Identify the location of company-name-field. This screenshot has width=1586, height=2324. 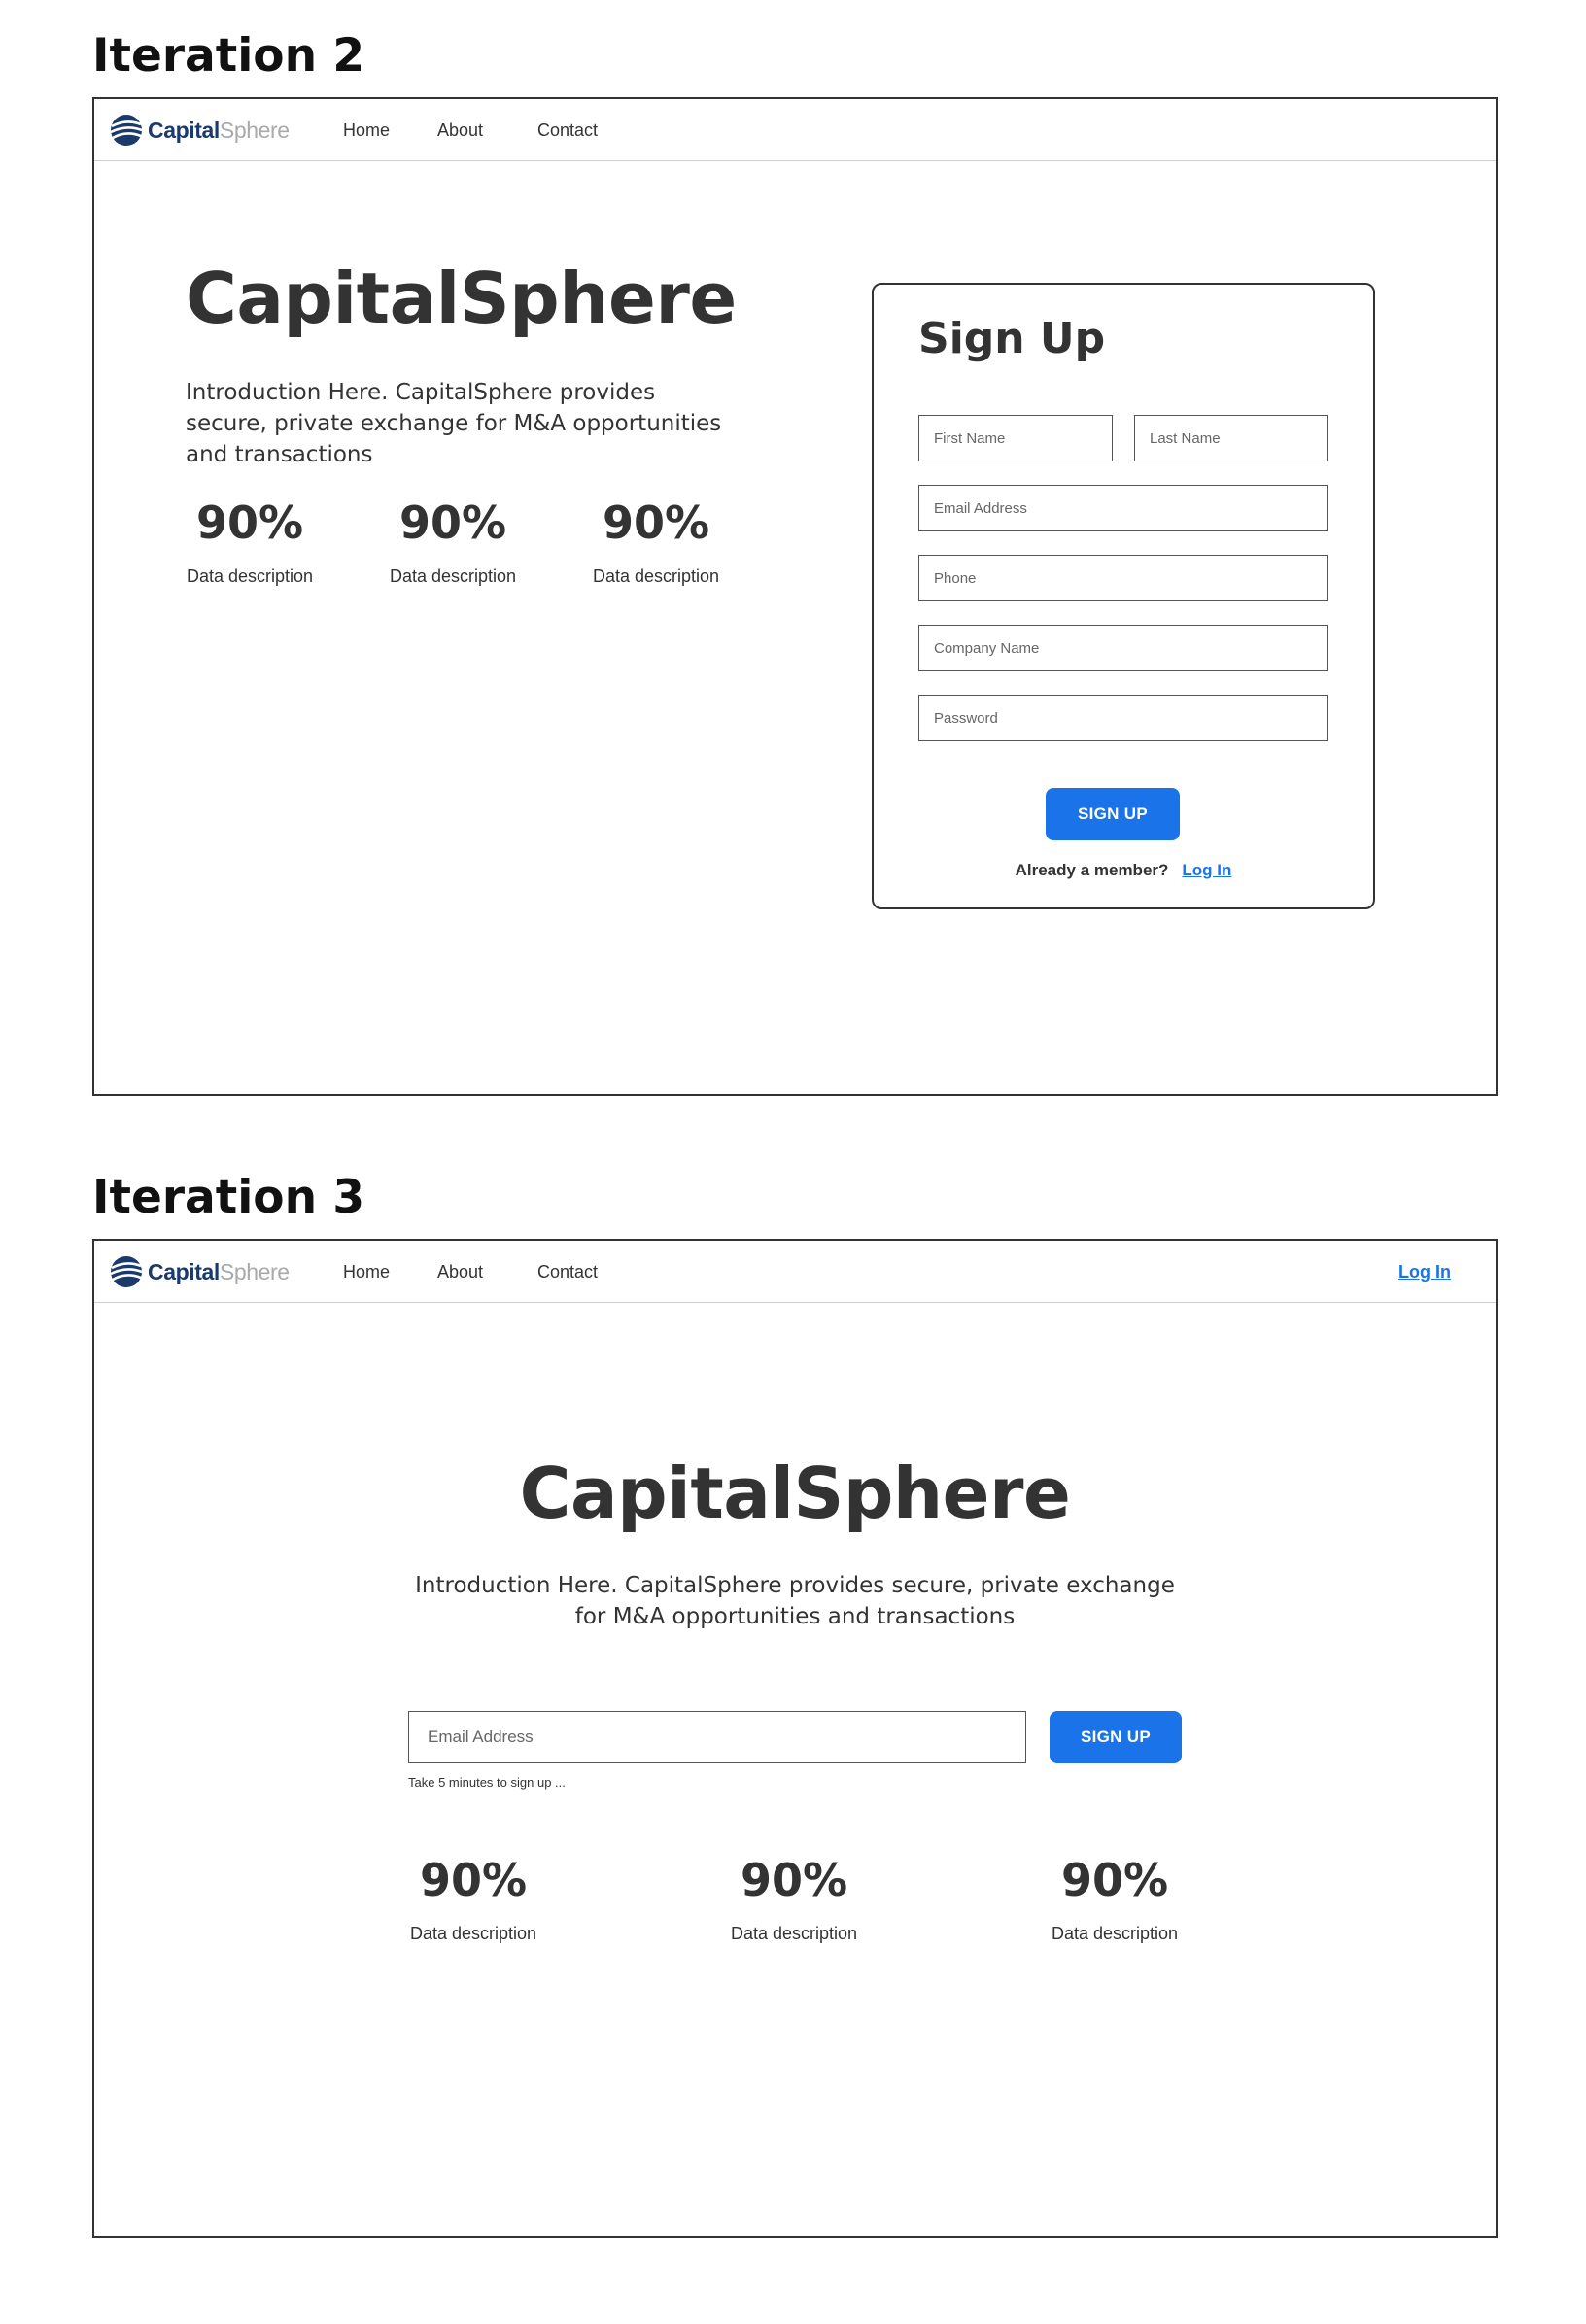
(1123, 648).